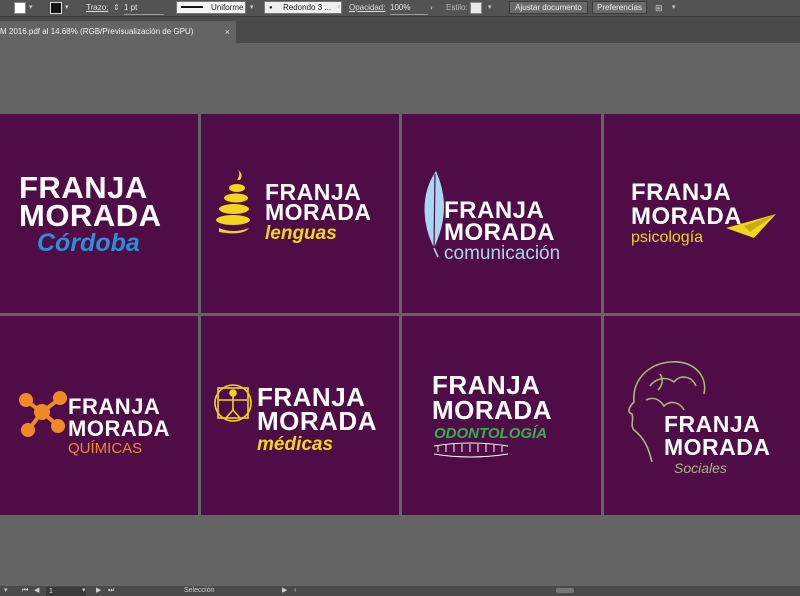  I want to click on artboard-medicas: FRANJA MORADA médicas, so click(300, 415).